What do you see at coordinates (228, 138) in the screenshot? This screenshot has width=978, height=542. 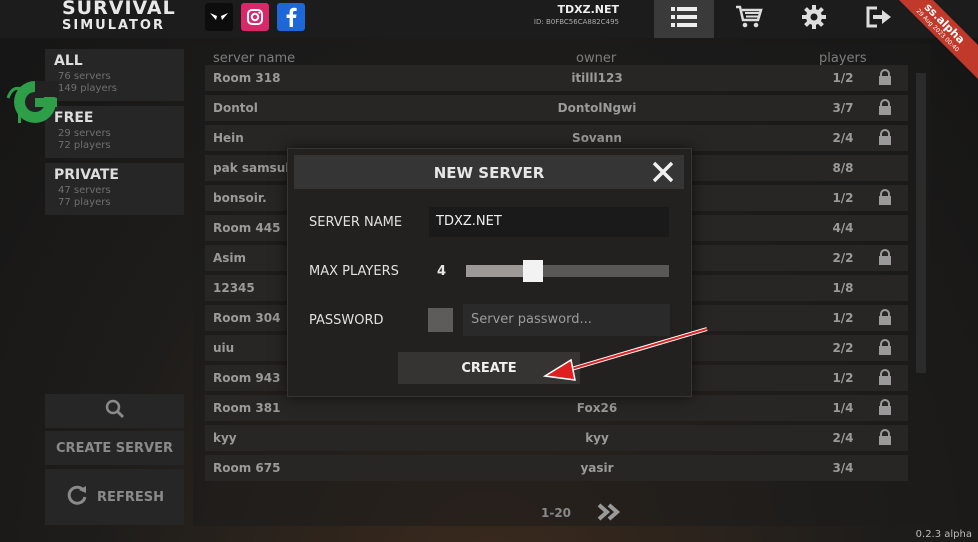 I see `server-name: Hein` at bounding box center [228, 138].